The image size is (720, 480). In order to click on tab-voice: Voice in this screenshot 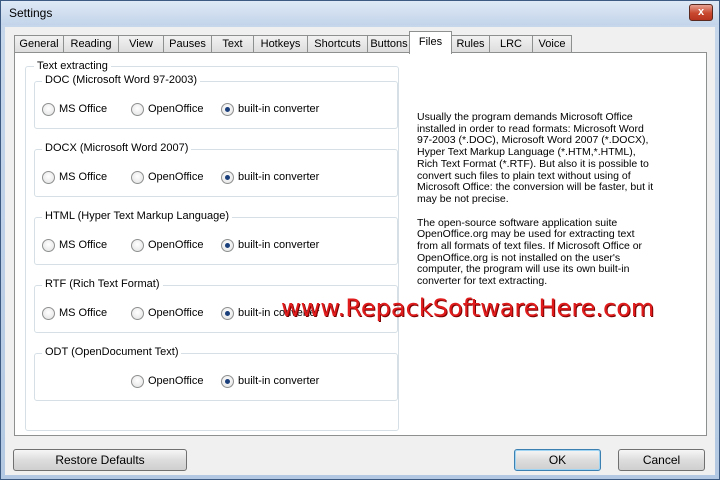, I will do `click(552, 44)`.